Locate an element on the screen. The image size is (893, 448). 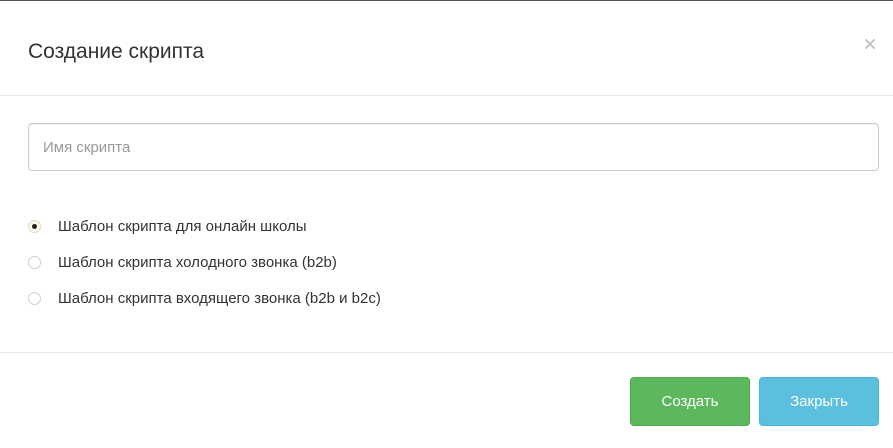
create-button: Создать is located at coordinates (690, 401).